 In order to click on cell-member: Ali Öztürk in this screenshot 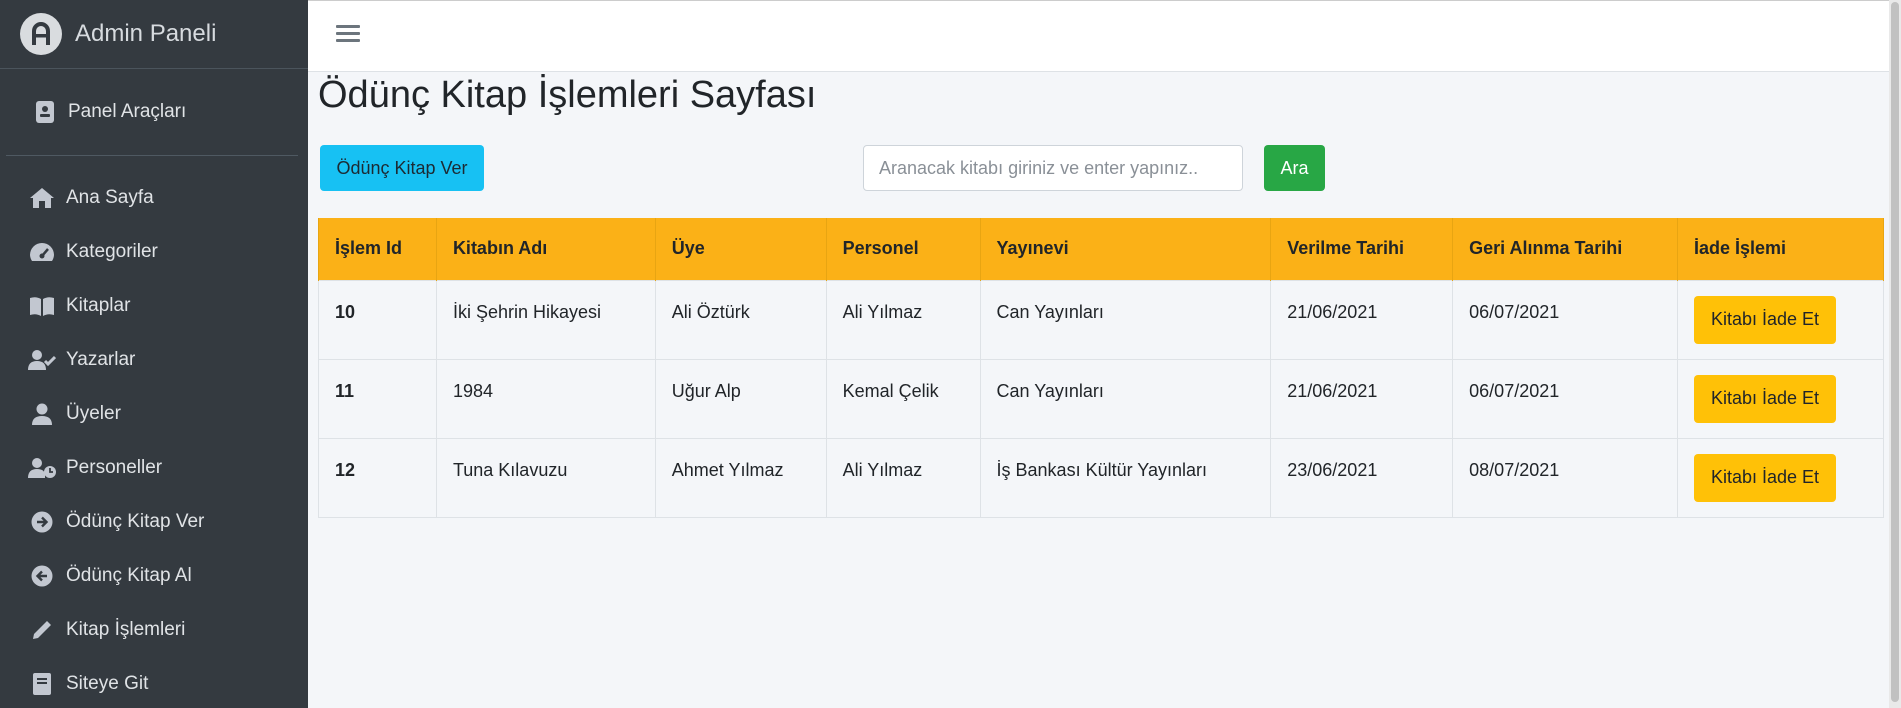, I will do `click(741, 319)`.